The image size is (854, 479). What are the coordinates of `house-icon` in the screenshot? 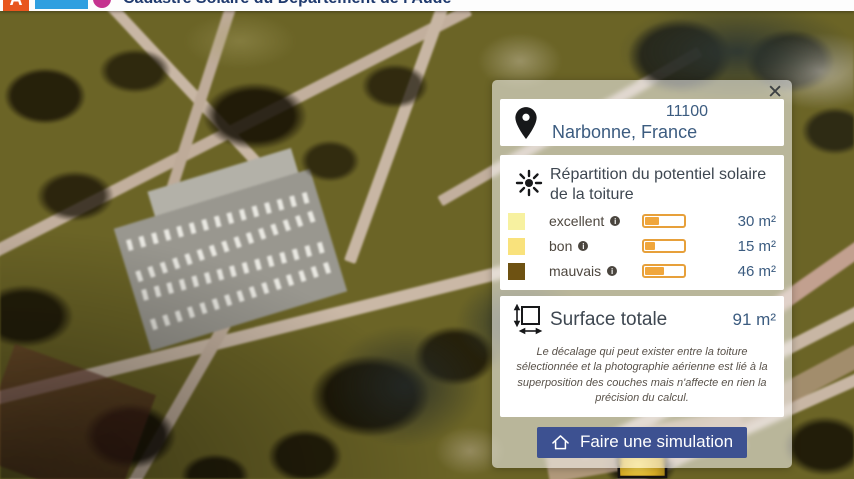 It's located at (560, 442).